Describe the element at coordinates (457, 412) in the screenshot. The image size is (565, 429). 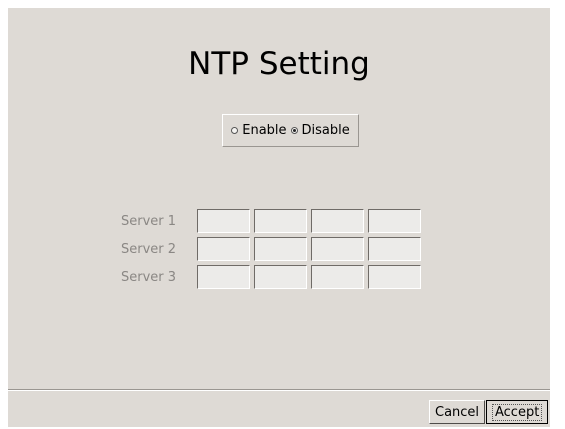
I see `cancel-button: Cancel` at that location.